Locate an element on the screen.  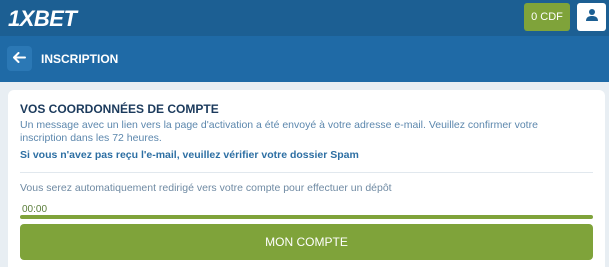
page-title: INSCRIPTION is located at coordinates (80, 59).